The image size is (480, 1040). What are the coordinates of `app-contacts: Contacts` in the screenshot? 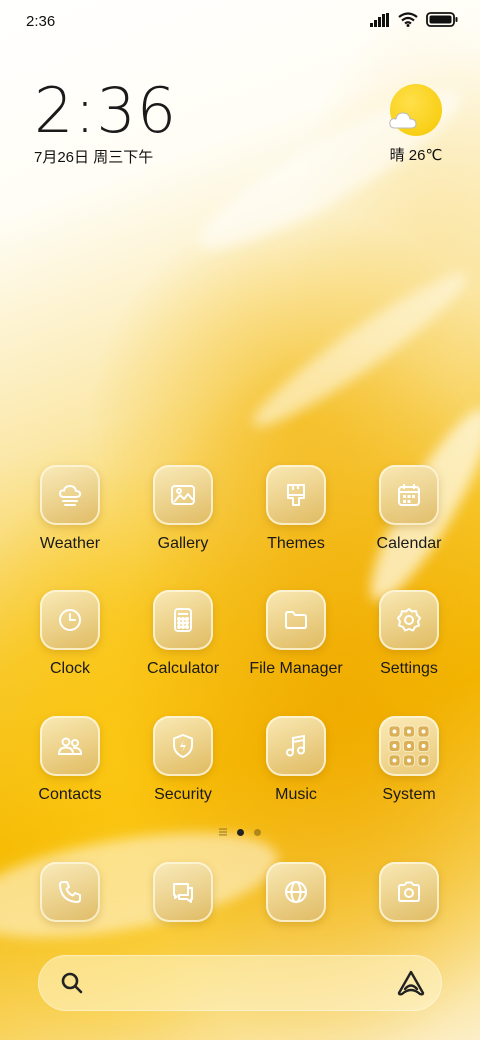 It's located at (70, 760).